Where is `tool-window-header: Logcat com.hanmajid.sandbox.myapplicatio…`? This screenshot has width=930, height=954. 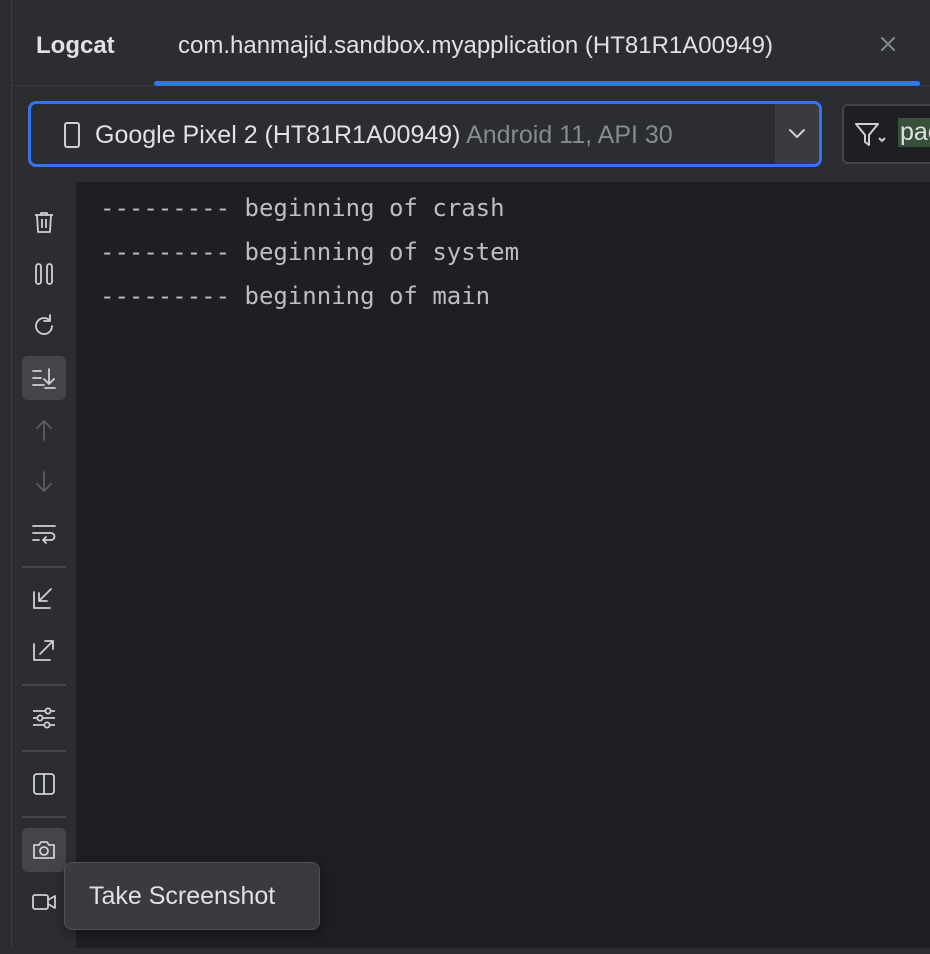
tool-window-header: Logcat com.hanmajid.sandbox.myapplicatio… is located at coordinates (471, 45).